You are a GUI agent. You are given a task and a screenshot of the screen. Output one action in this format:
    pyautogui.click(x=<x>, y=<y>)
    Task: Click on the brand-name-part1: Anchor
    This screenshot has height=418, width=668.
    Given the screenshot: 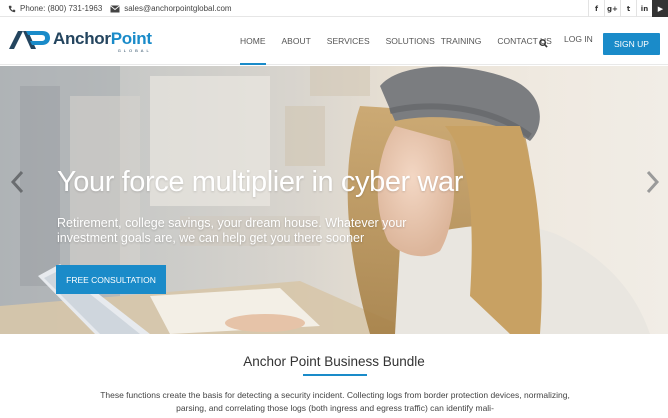 What is the action you would take?
    pyautogui.click(x=82, y=38)
    